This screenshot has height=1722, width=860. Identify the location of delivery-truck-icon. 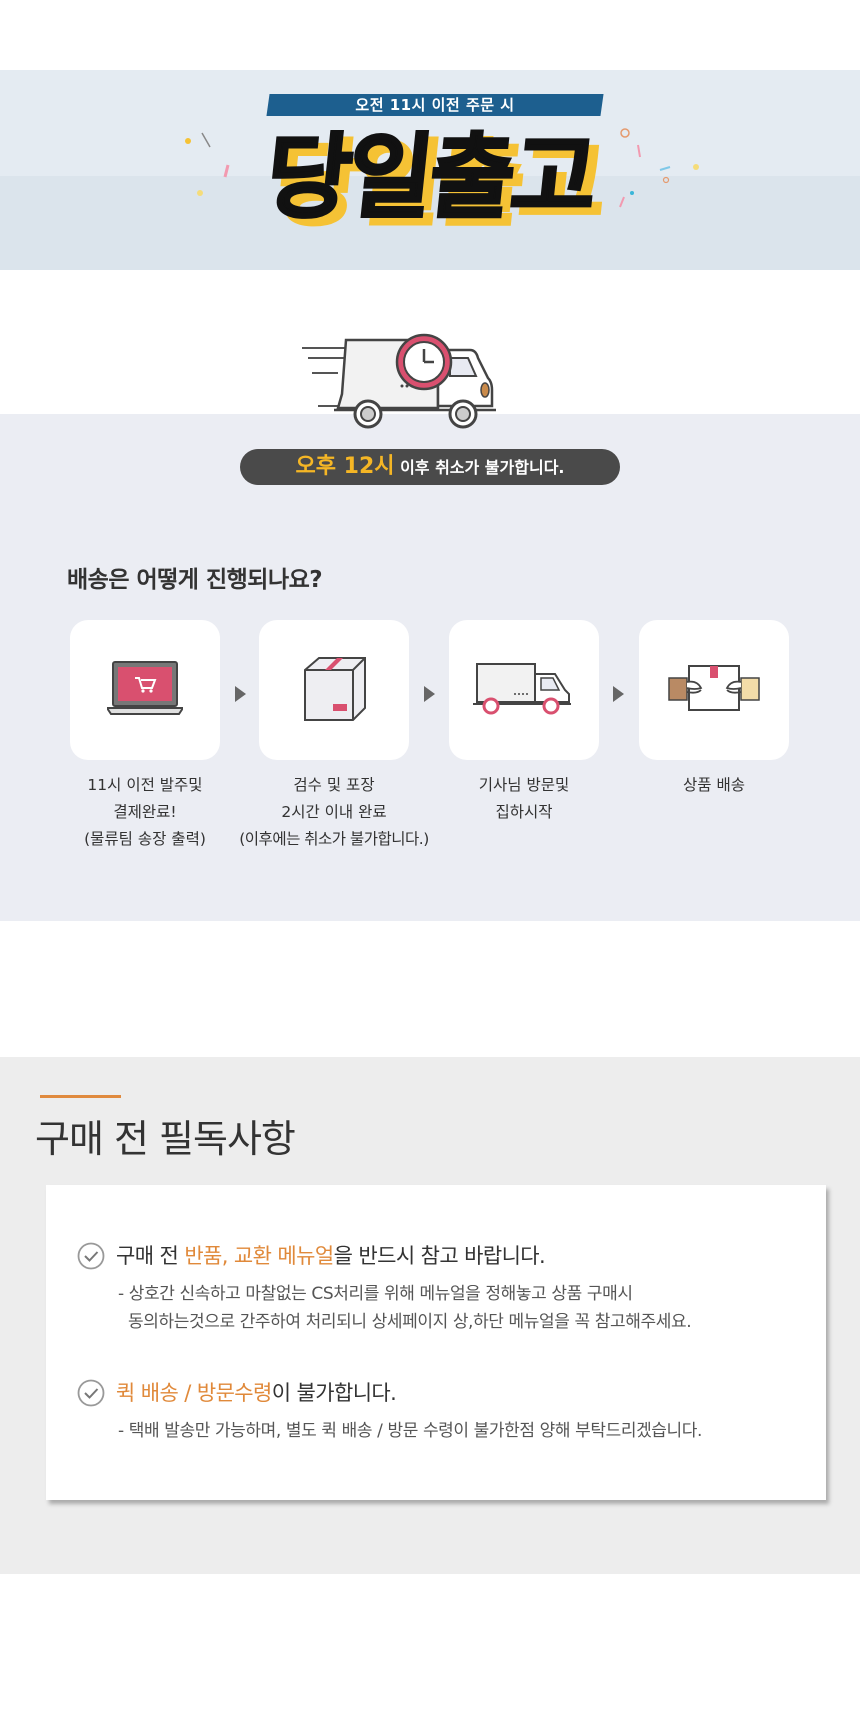
(522, 689).